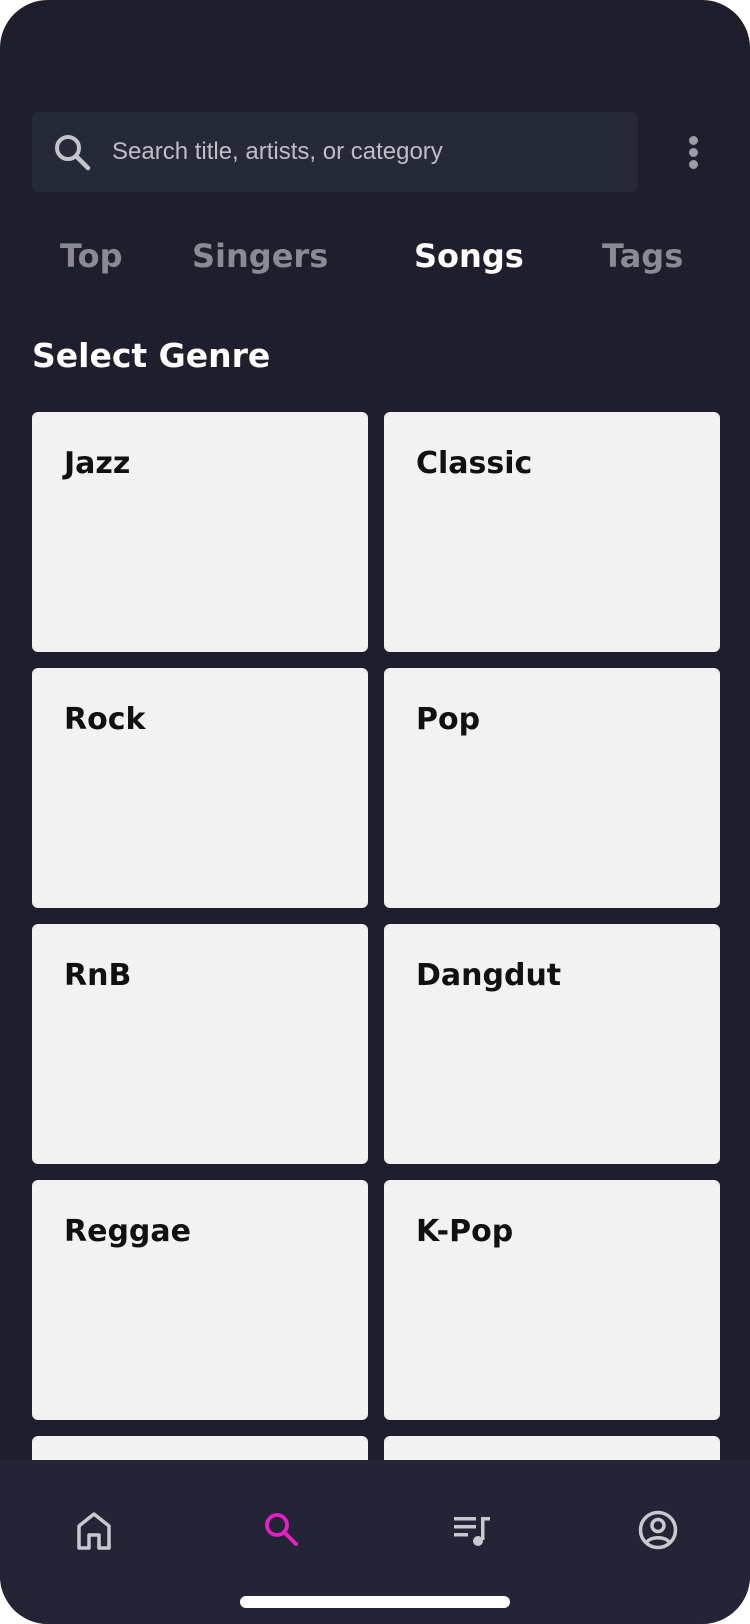 Image resolution: width=750 pixels, height=1624 pixels. What do you see at coordinates (367, 152) in the screenshot?
I see `search-input` at bounding box center [367, 152].